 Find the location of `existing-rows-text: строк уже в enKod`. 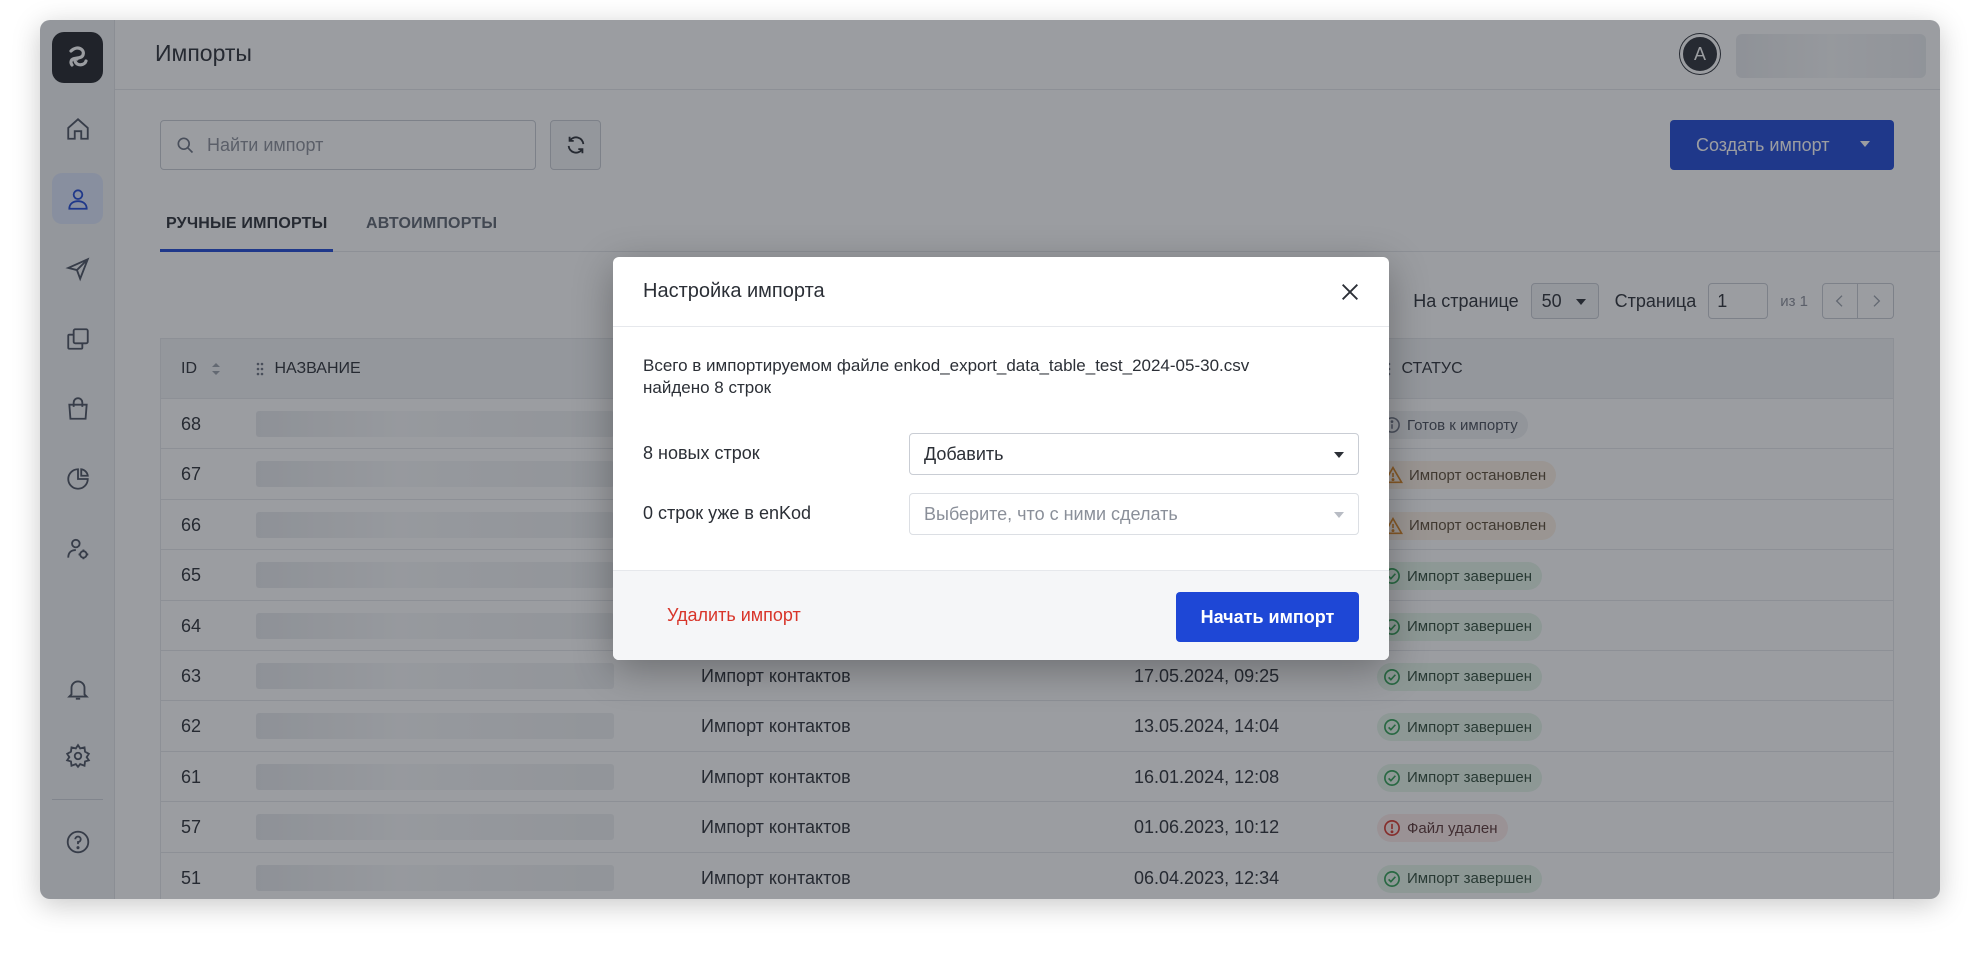

existing-rows-text: строк уже в enKod is located at coordinates (732, 513).